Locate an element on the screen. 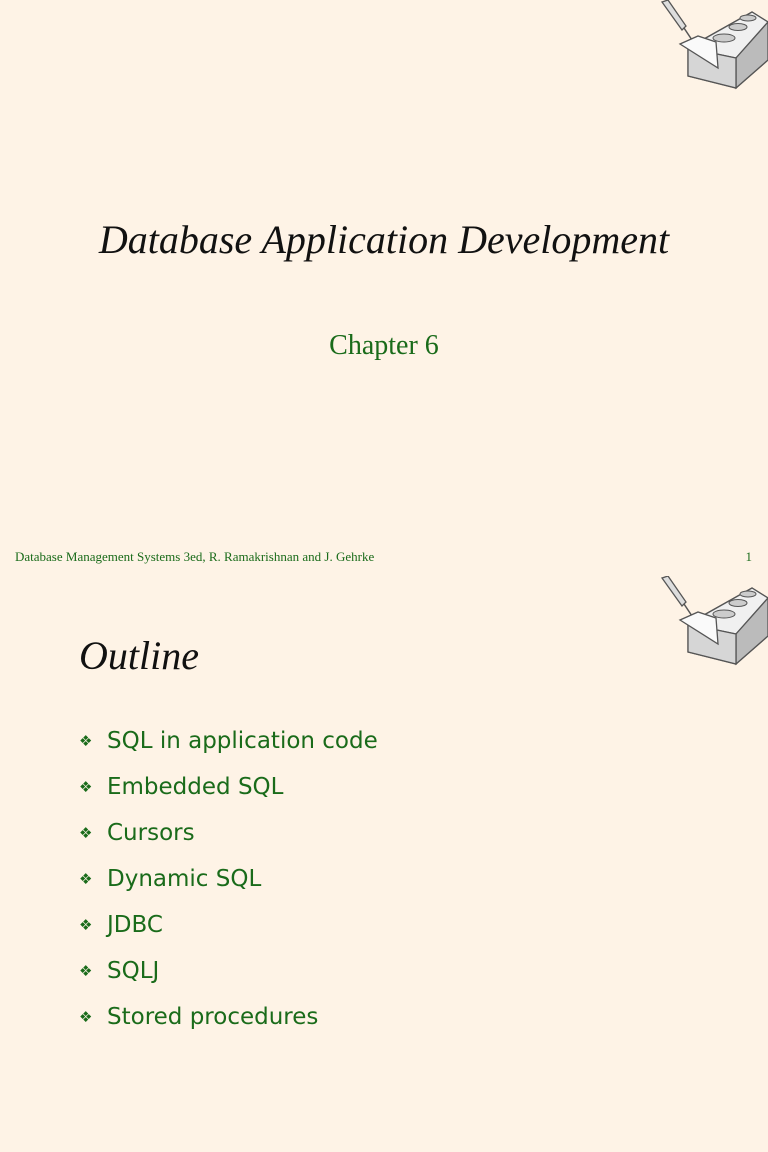 The height and width of the screenshot is (1152, 768). list-item-label: Dynamic SQL is located at coordinates (184, 879).